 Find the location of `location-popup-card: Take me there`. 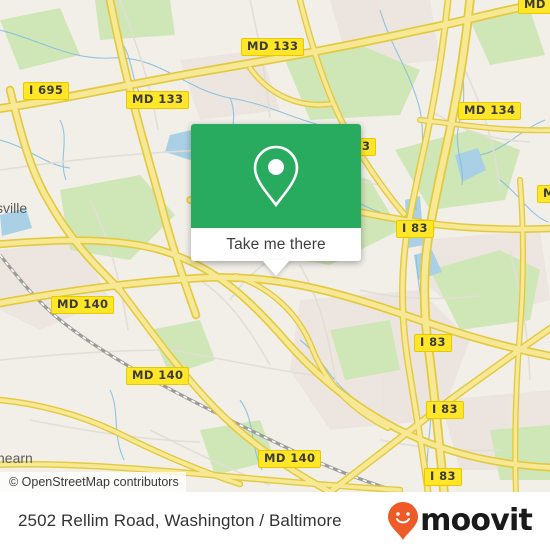

location-popup-card: Take me there is located at coordinates (276, 200).